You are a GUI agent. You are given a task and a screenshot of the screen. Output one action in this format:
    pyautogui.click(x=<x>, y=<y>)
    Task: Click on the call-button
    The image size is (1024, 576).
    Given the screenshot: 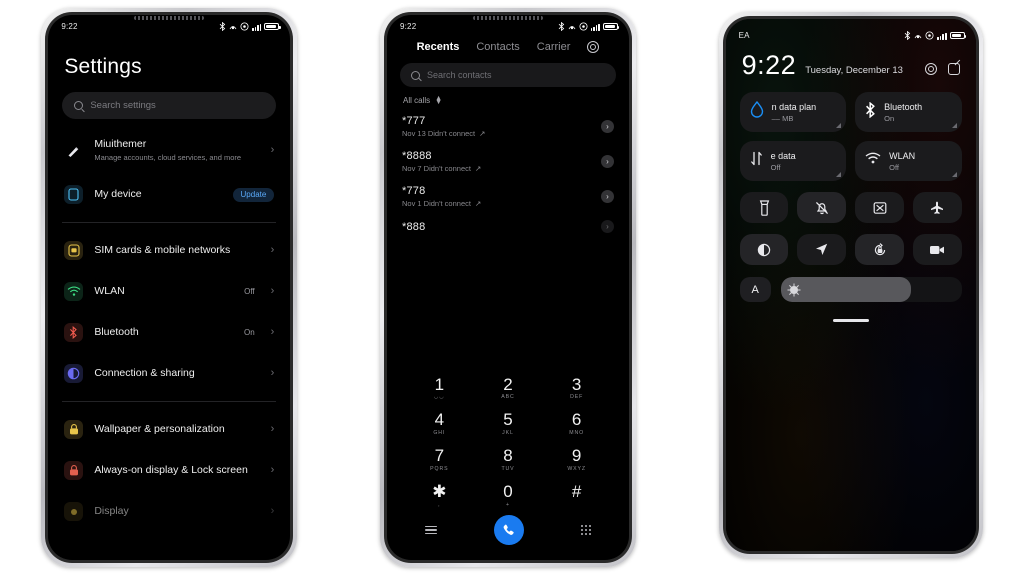 What is the action you would take?
    pyautogui.click(x=508, y=530)
    